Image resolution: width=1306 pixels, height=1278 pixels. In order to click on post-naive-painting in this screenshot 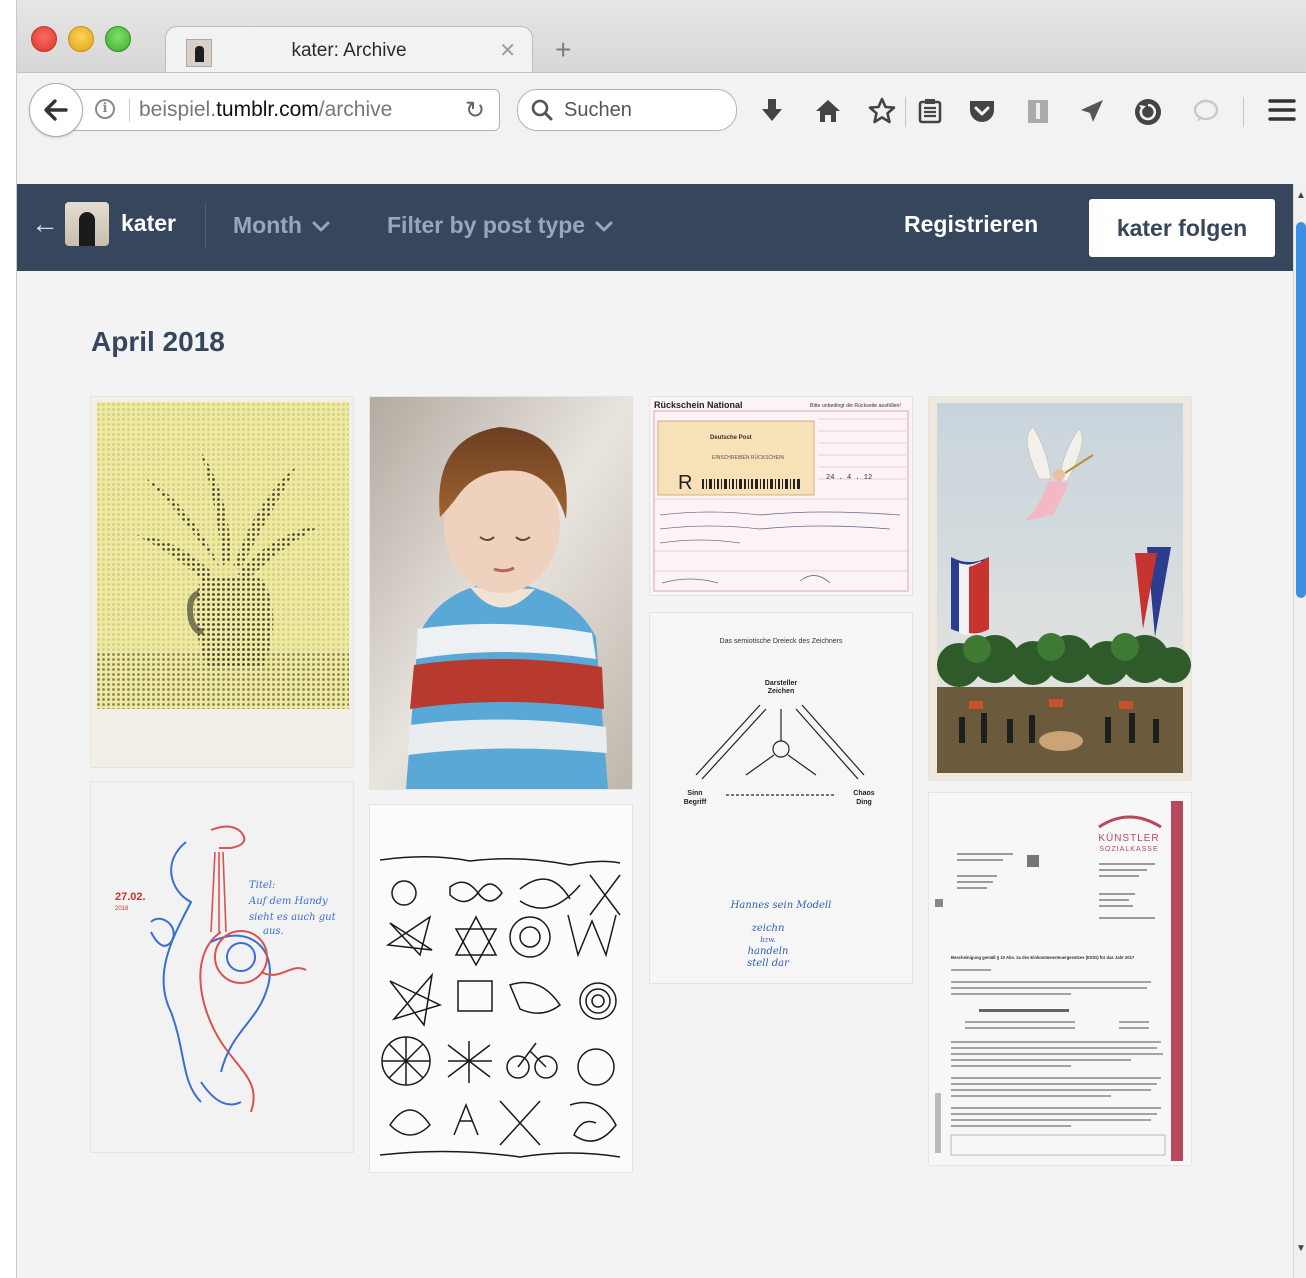, I will do `click(1060, 588)`.